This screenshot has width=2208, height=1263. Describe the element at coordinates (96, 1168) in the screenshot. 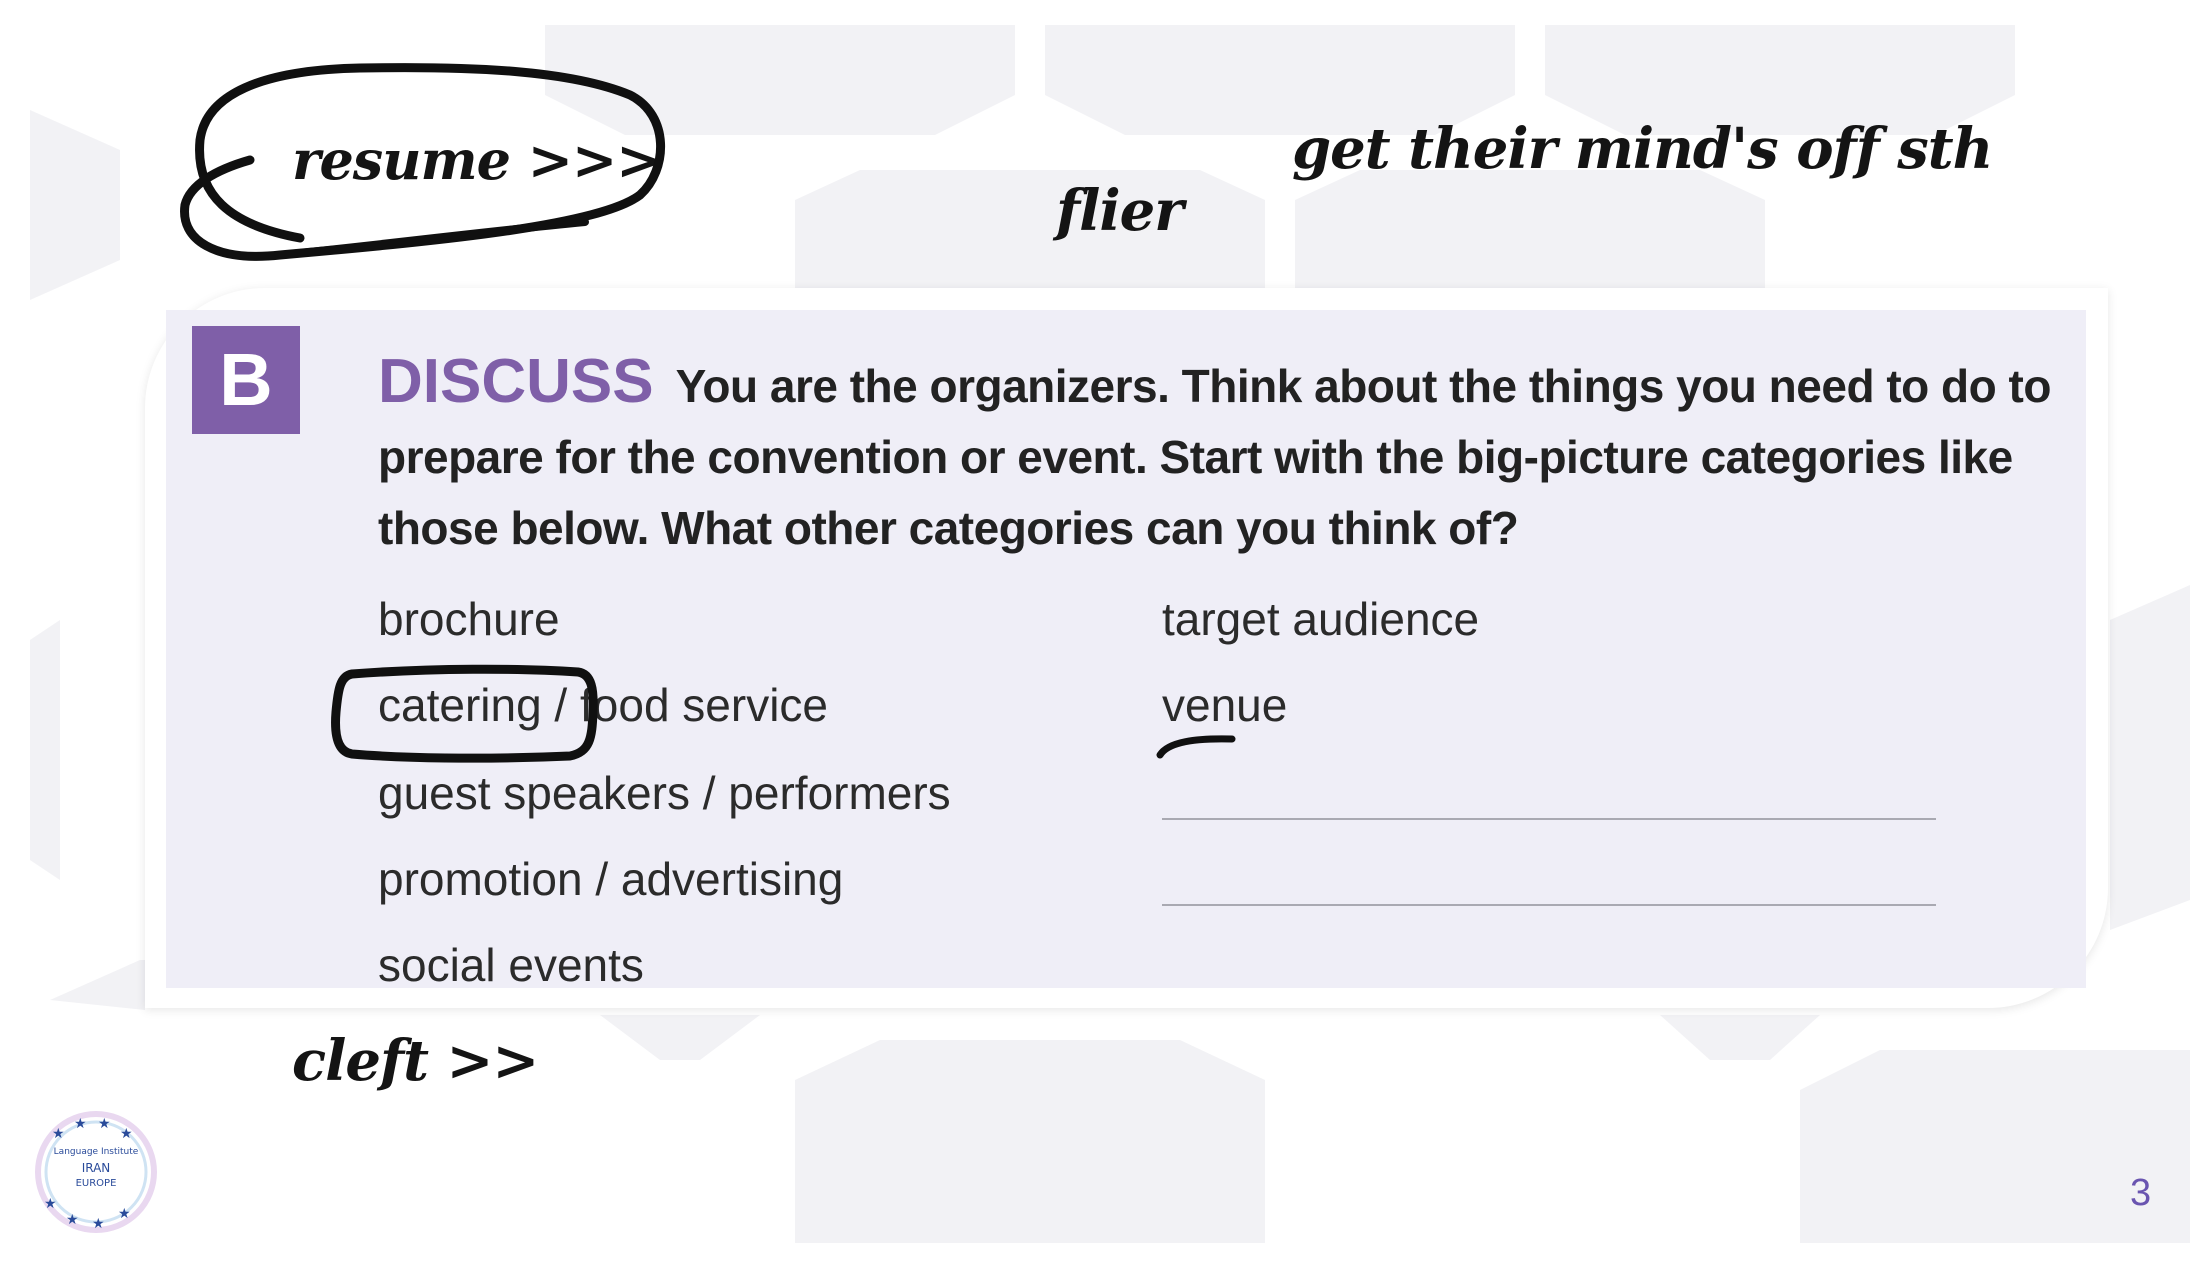

I see `logo-text-line-2: IRAN` at that location.